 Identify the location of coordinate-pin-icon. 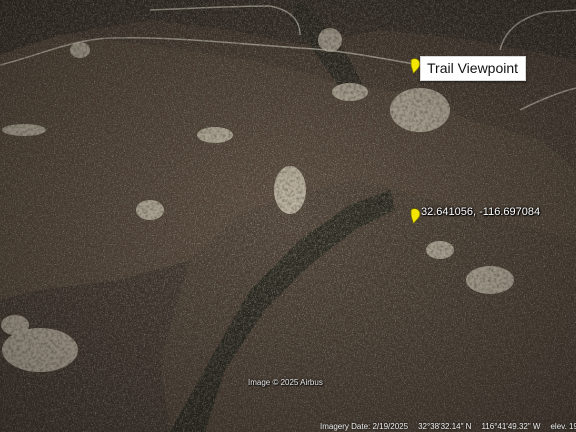
(415, 216).